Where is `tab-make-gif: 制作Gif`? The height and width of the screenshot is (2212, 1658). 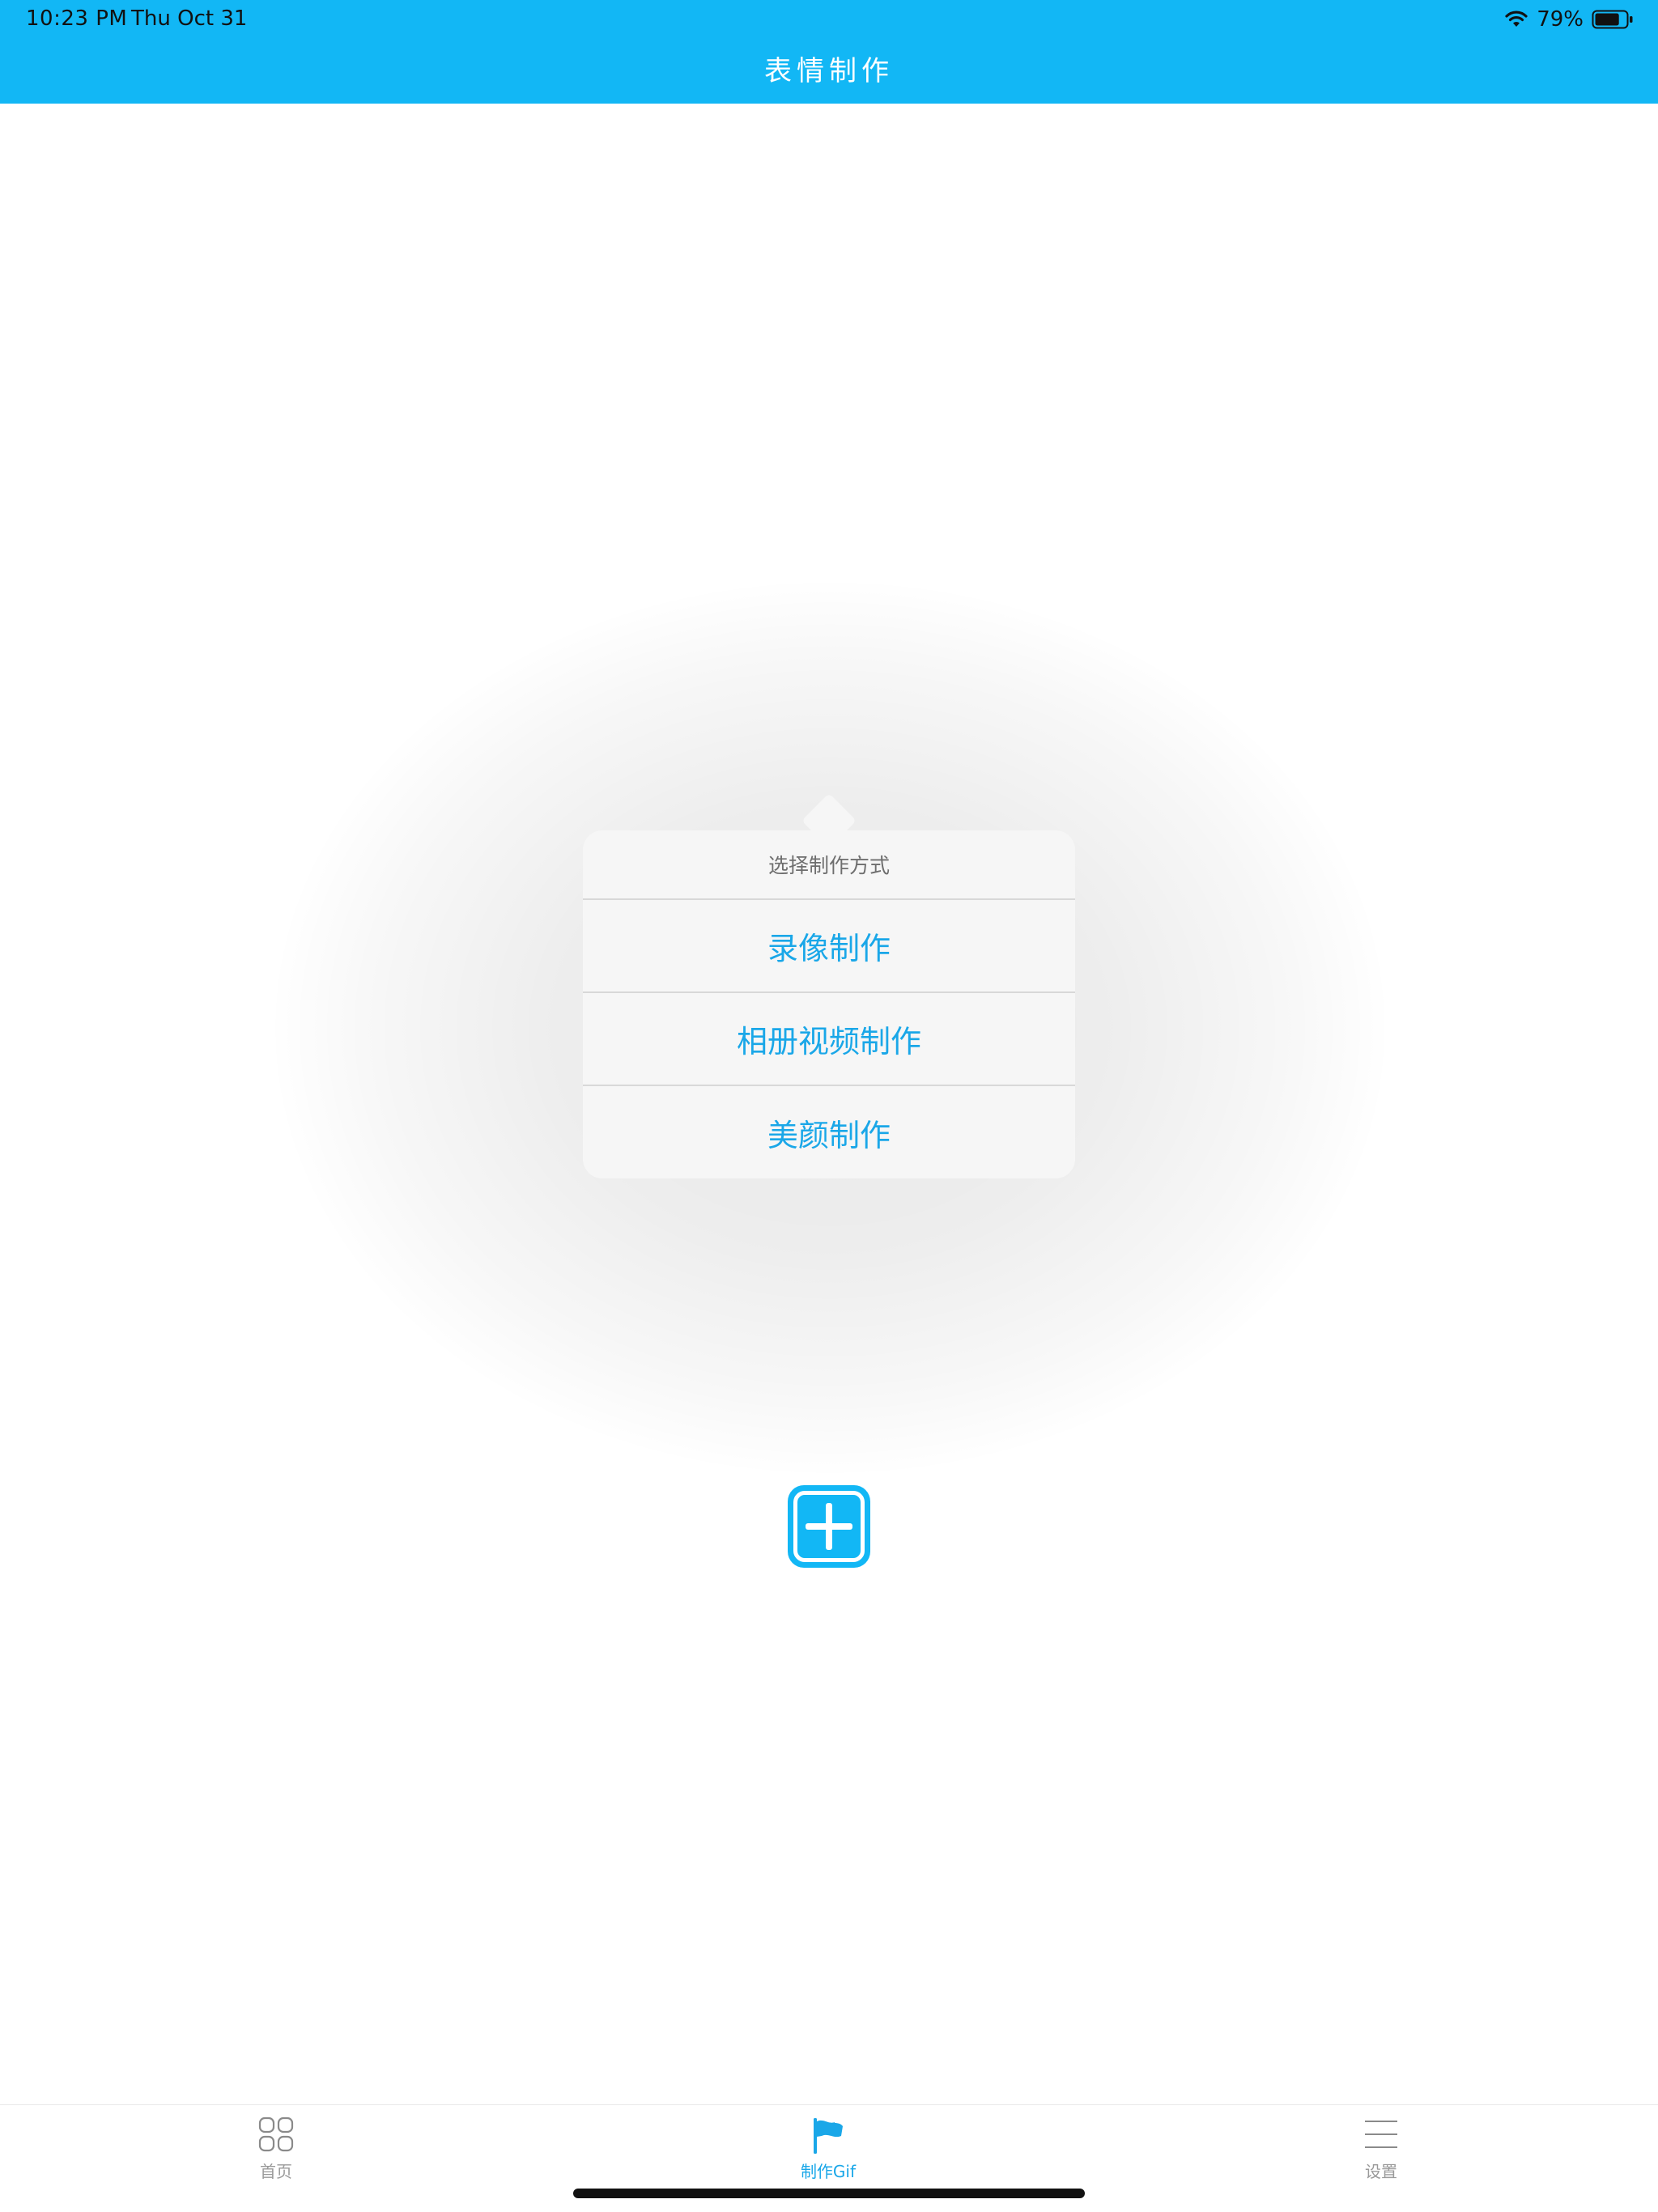
tab-make-gif: 制作Gif is located at coordinates (828, 2145).